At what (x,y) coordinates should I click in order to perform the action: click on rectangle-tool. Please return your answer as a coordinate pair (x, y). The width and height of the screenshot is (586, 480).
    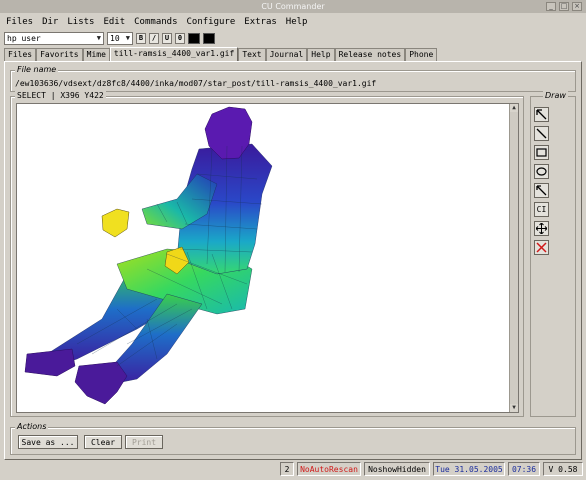
    Looking at the image, I should click on (541, 152).